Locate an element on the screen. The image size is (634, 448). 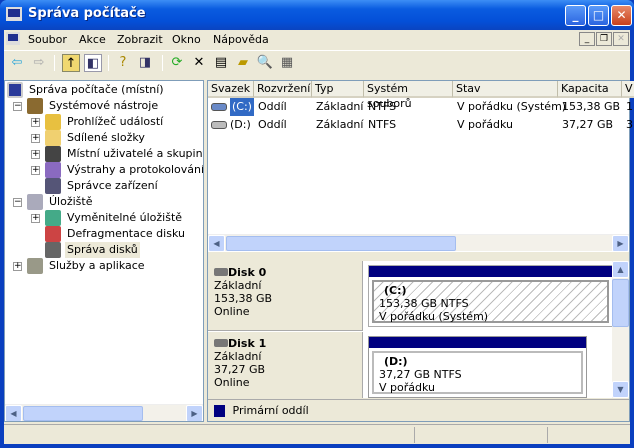
menu-bar: Soubor Akce Zobrazit Okno Nápověda _ ❐ ✕ is located at coordinates (317, 40).